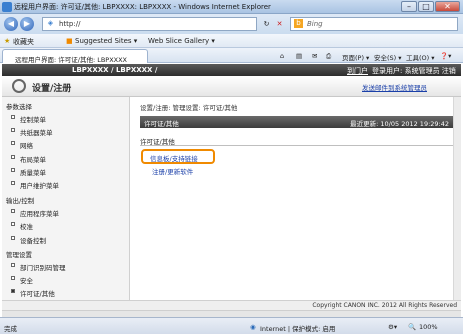 The height and width of the screenshot is (334, 463). Describe the element at coordinates (409, 6) in the screenshot. I see `minimize-button: –` at that location.